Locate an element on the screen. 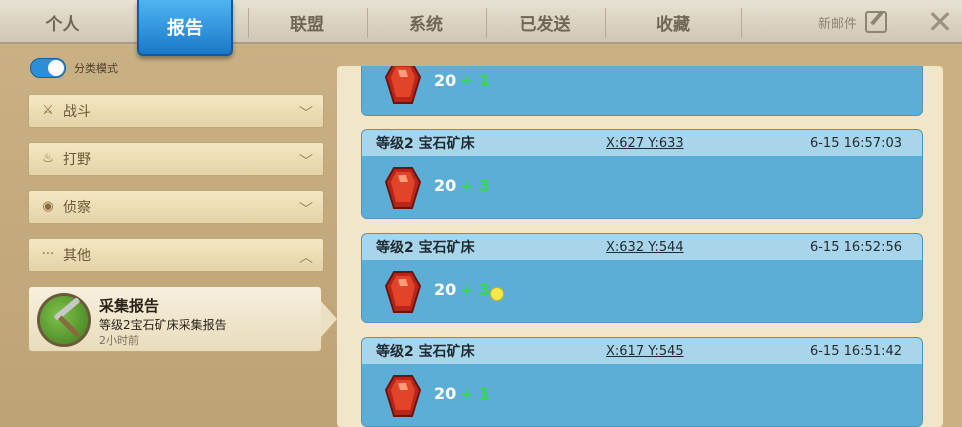 This screenshot has width=962, height=427. pickaxe-icon is located at coordinates (64, 320).